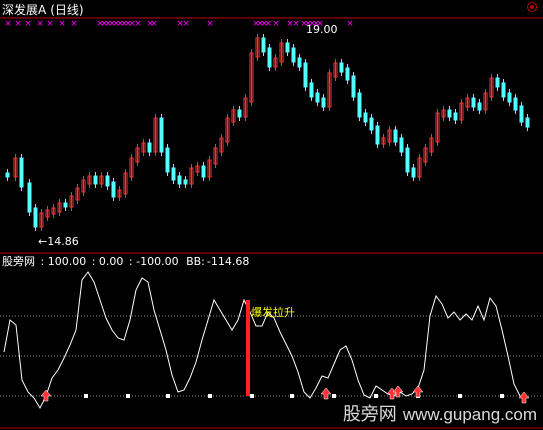 The image size is (543, 430). What do you see at coordinates (248, 348) in the screenshot?
I see `burst-bar` at bounding box center [248, 348].